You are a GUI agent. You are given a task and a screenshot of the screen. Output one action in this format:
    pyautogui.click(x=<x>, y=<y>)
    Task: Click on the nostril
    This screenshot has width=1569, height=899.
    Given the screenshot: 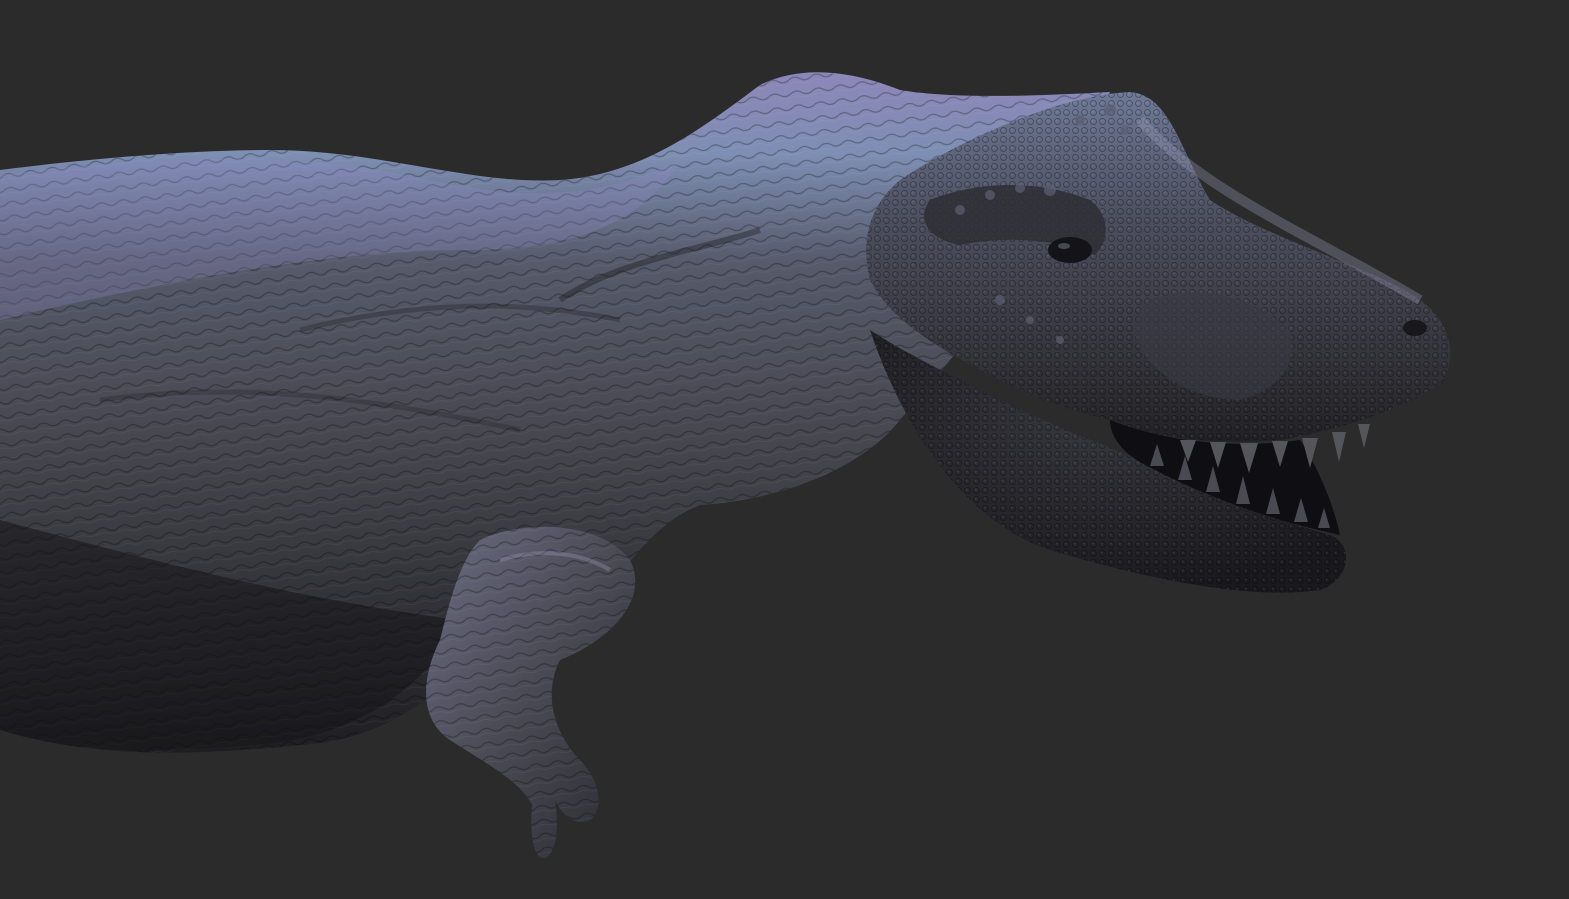 What is the action you would take?
    pyautogui.click(x=1415, y=328)
    